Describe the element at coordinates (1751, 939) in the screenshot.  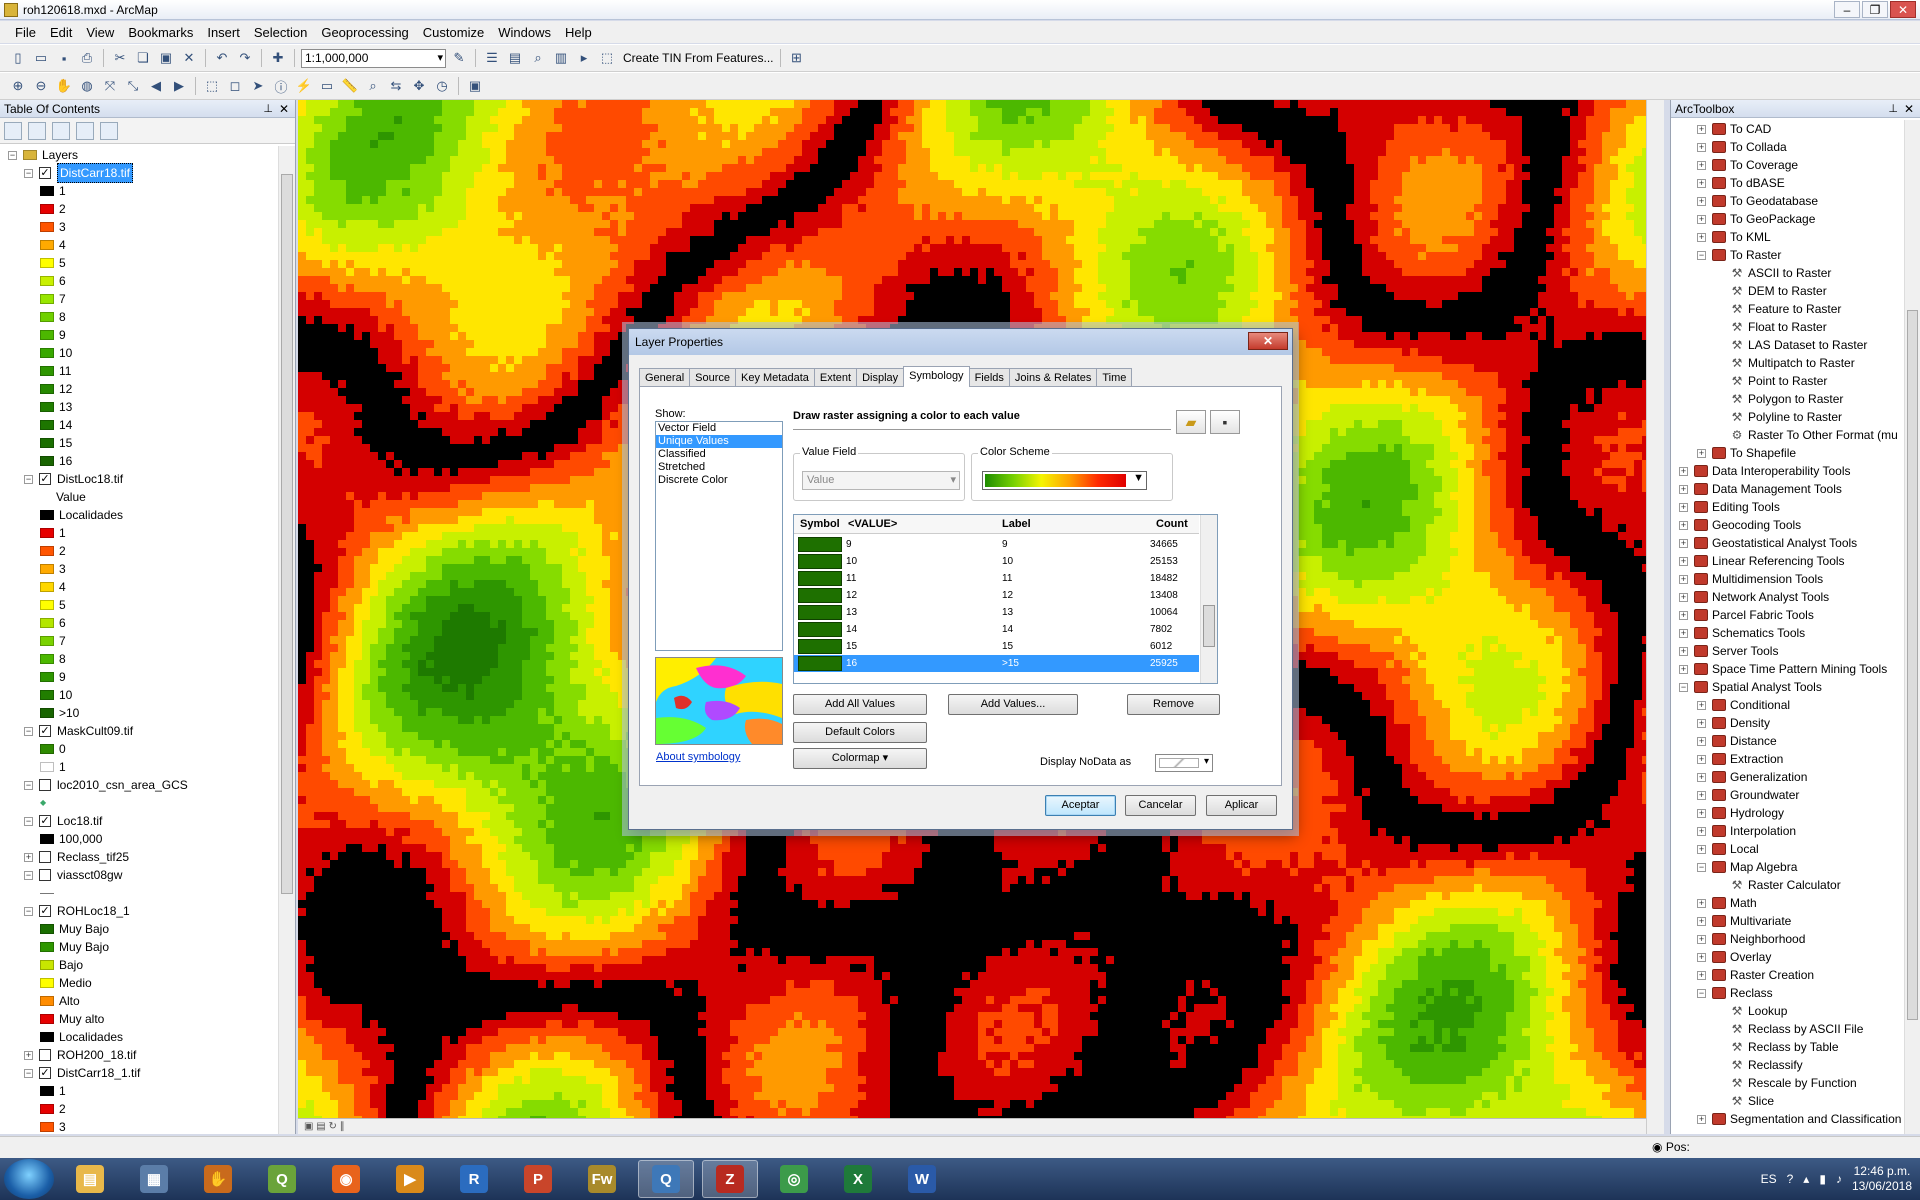
I see `toolset-row: + Neighborhood` at that location.